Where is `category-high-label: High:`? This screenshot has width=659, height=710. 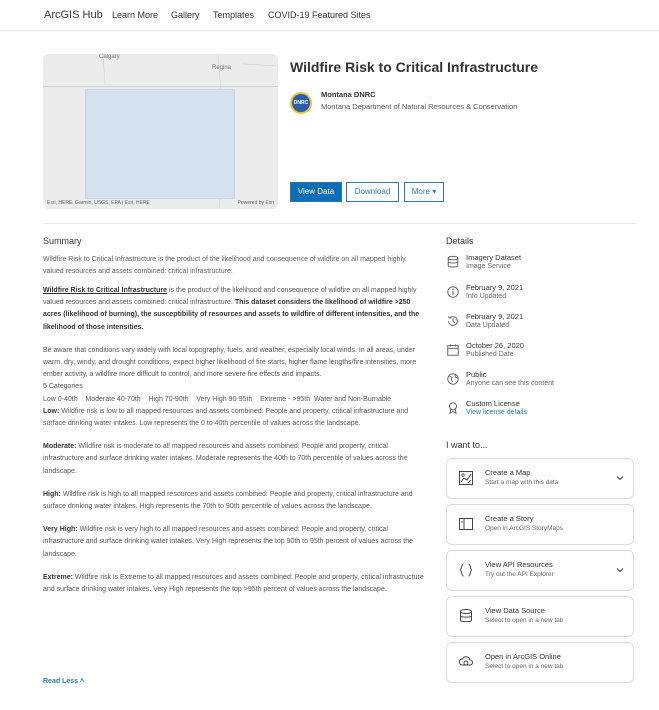
category-high-label: High: is located at coordinates (52, 494).